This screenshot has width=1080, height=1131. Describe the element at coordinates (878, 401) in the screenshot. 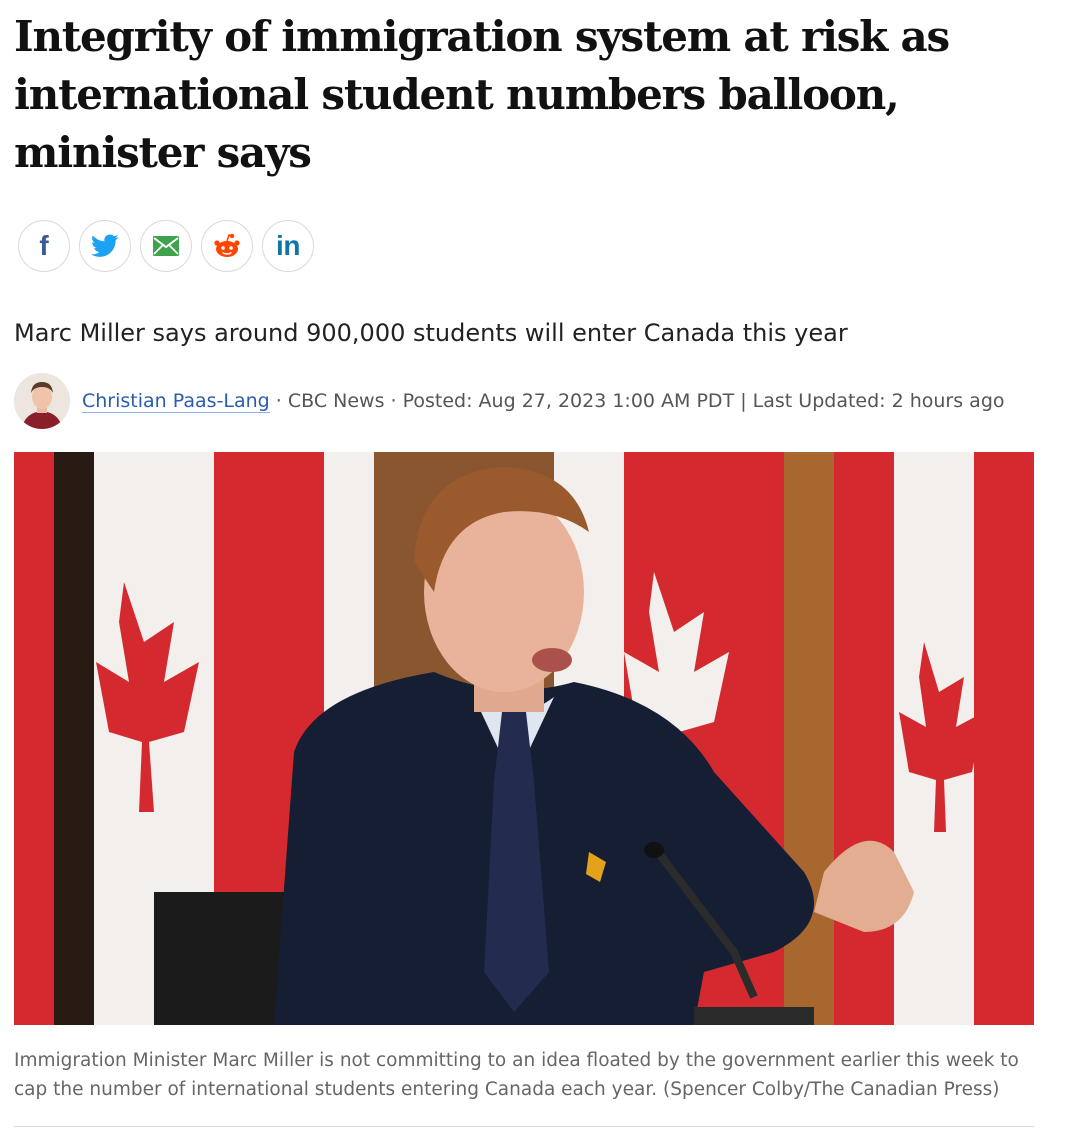

I see `byline-updated: Last Updated: 2 hours ago` at that location.